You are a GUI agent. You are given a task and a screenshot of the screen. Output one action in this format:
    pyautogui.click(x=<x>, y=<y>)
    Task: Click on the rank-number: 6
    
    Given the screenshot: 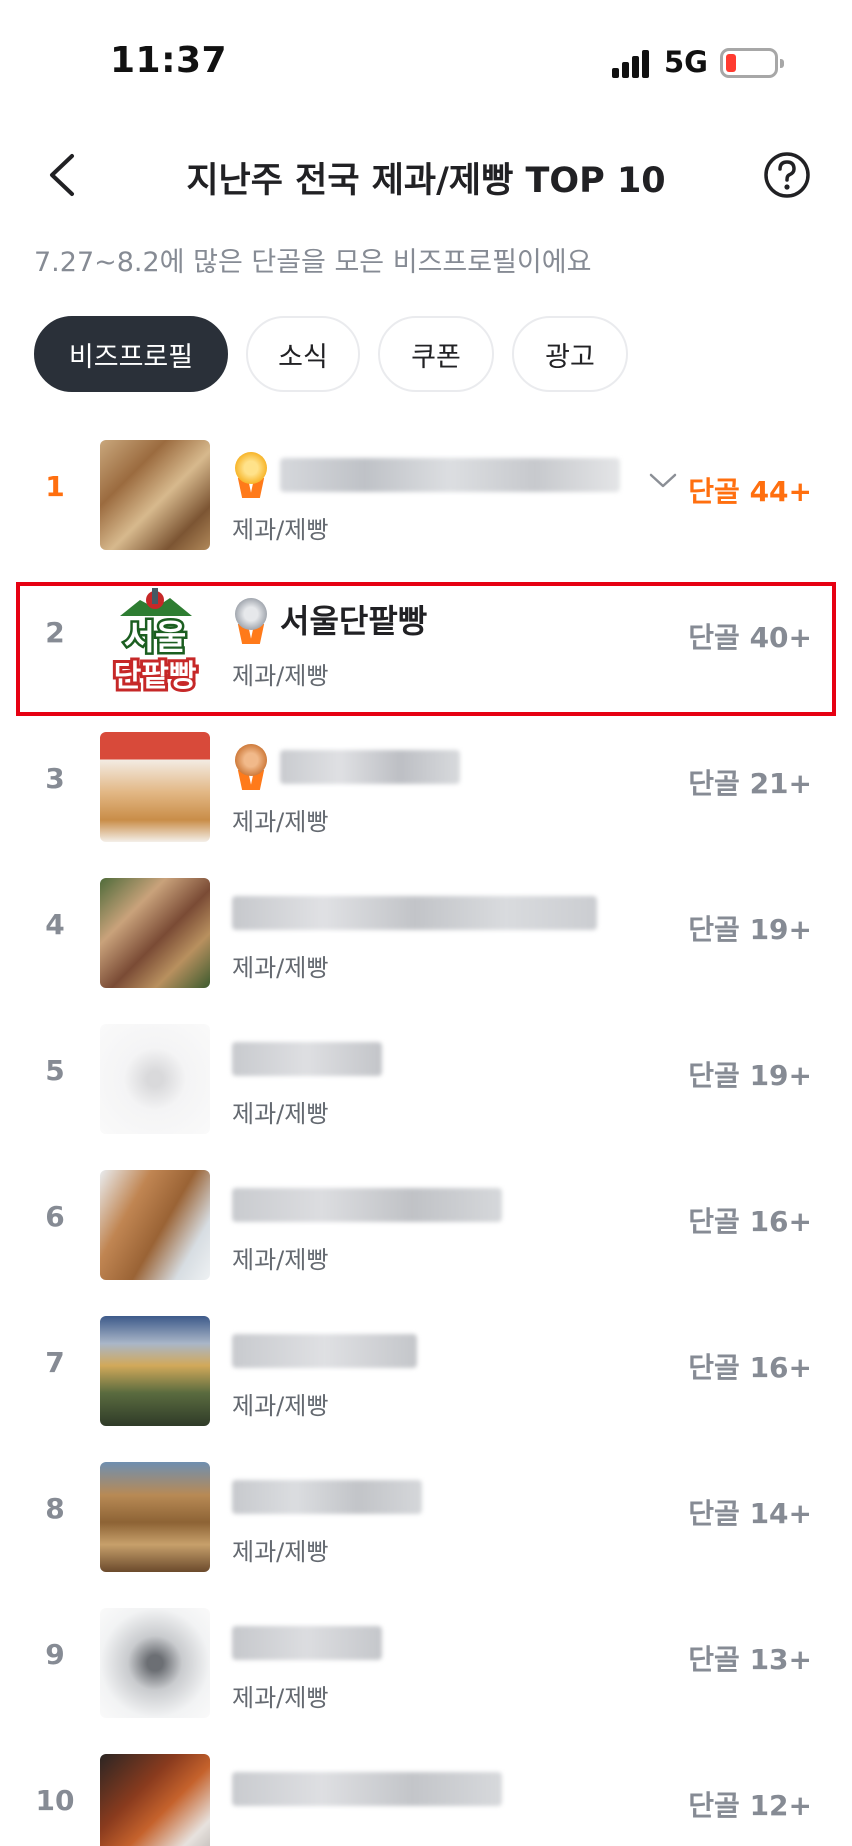 What is the action you would take?
    pyautogui.click(x=55, y=1216)
    